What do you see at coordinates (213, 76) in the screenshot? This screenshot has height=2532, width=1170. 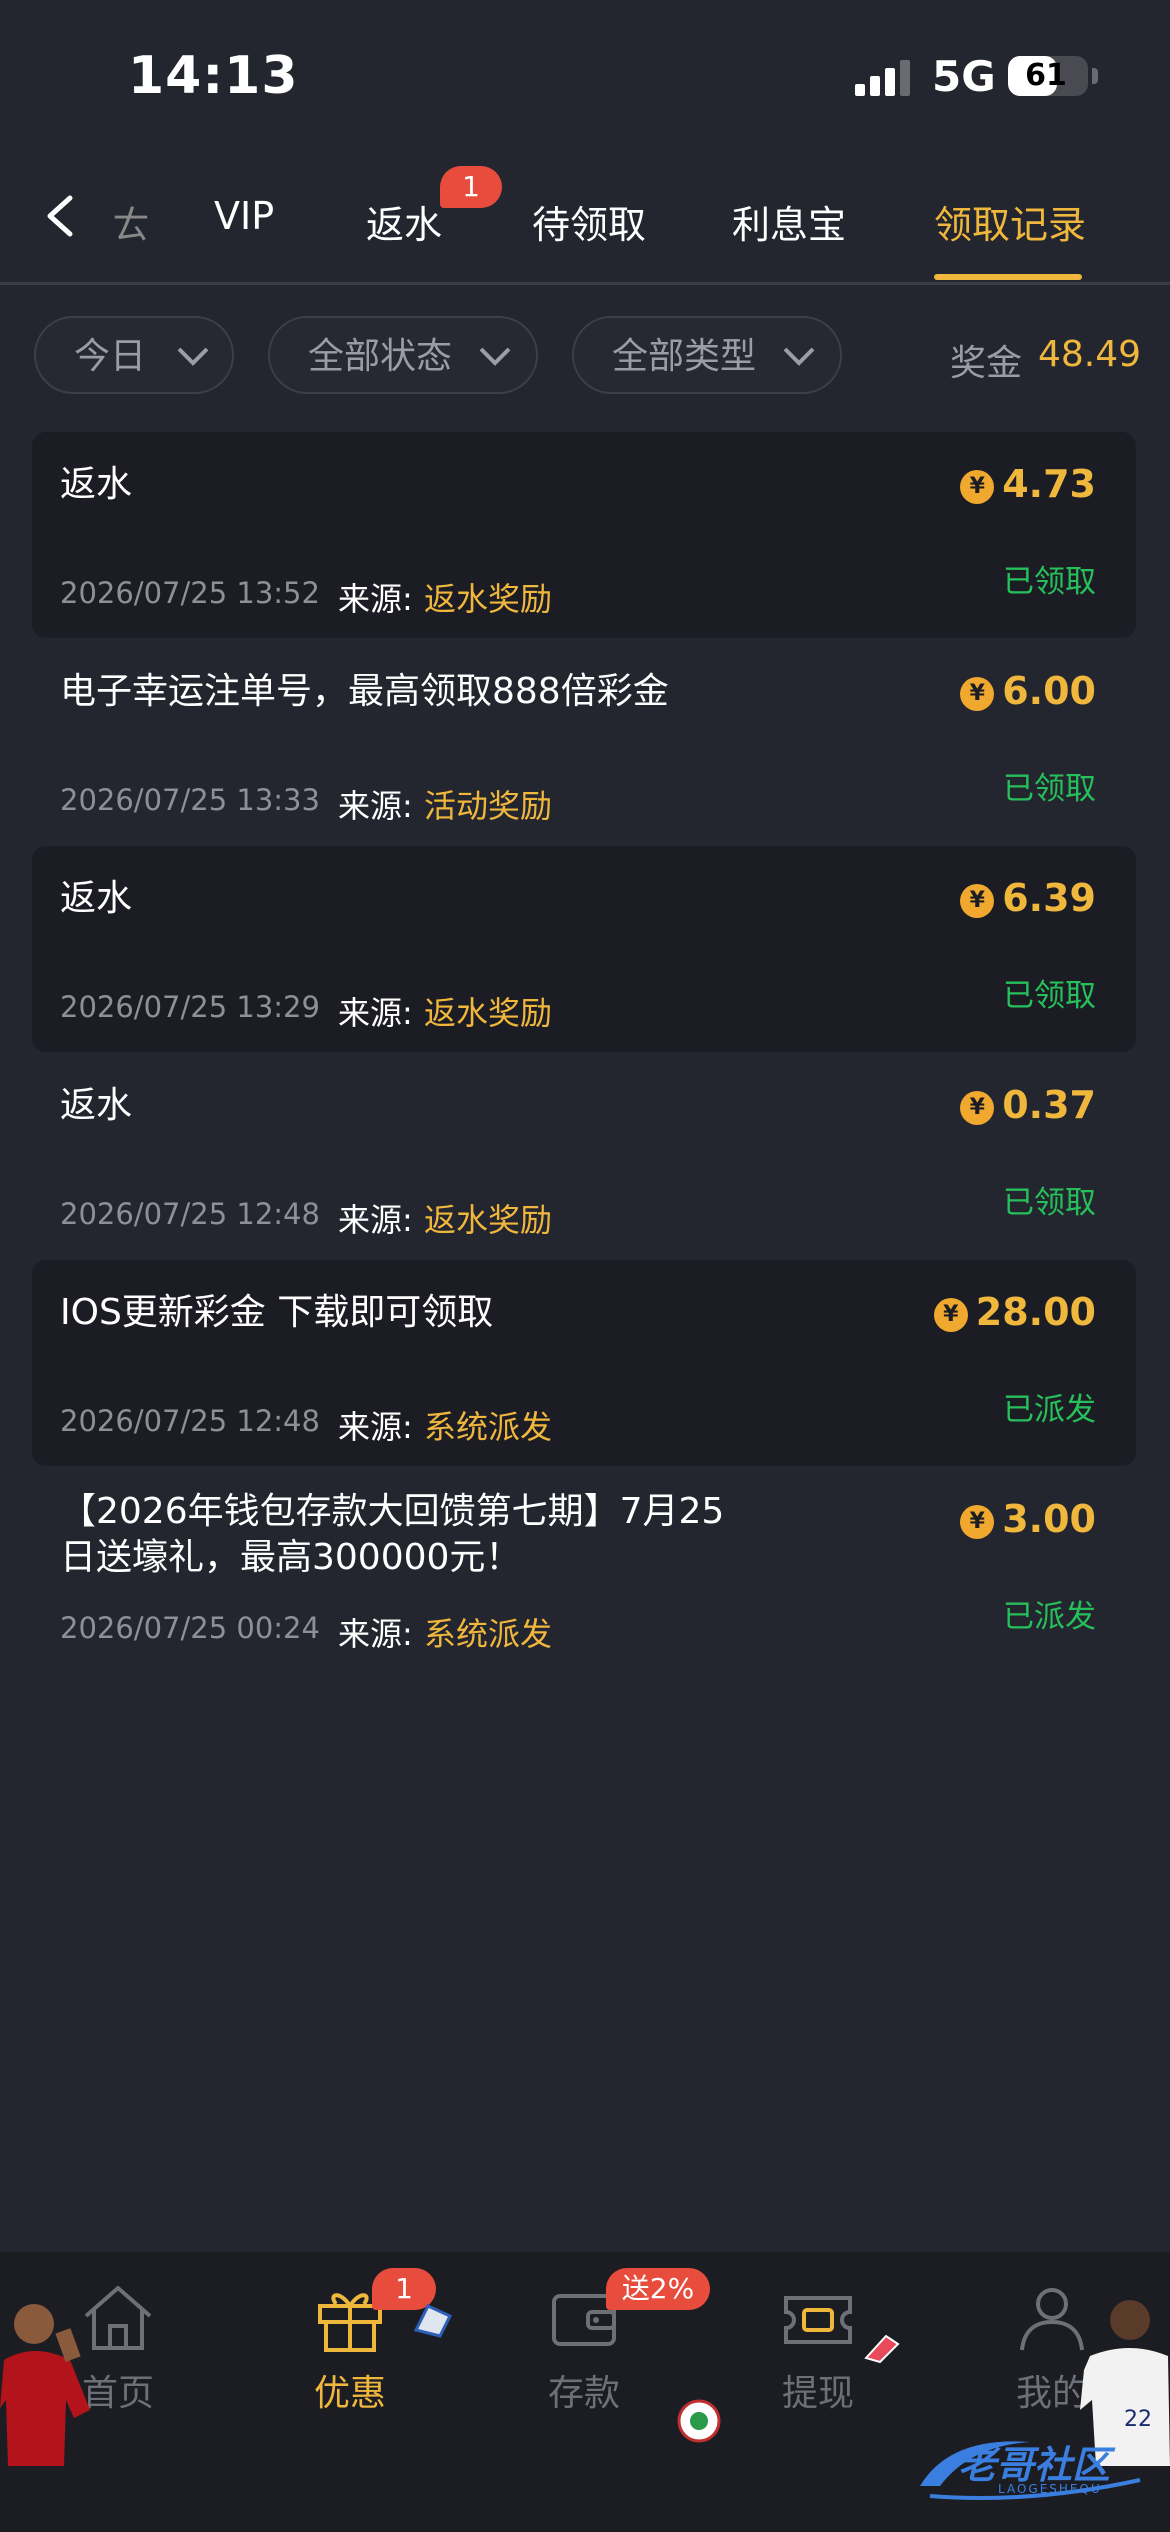 I see `status-time: 14:13` at bounding box center [213, 76].